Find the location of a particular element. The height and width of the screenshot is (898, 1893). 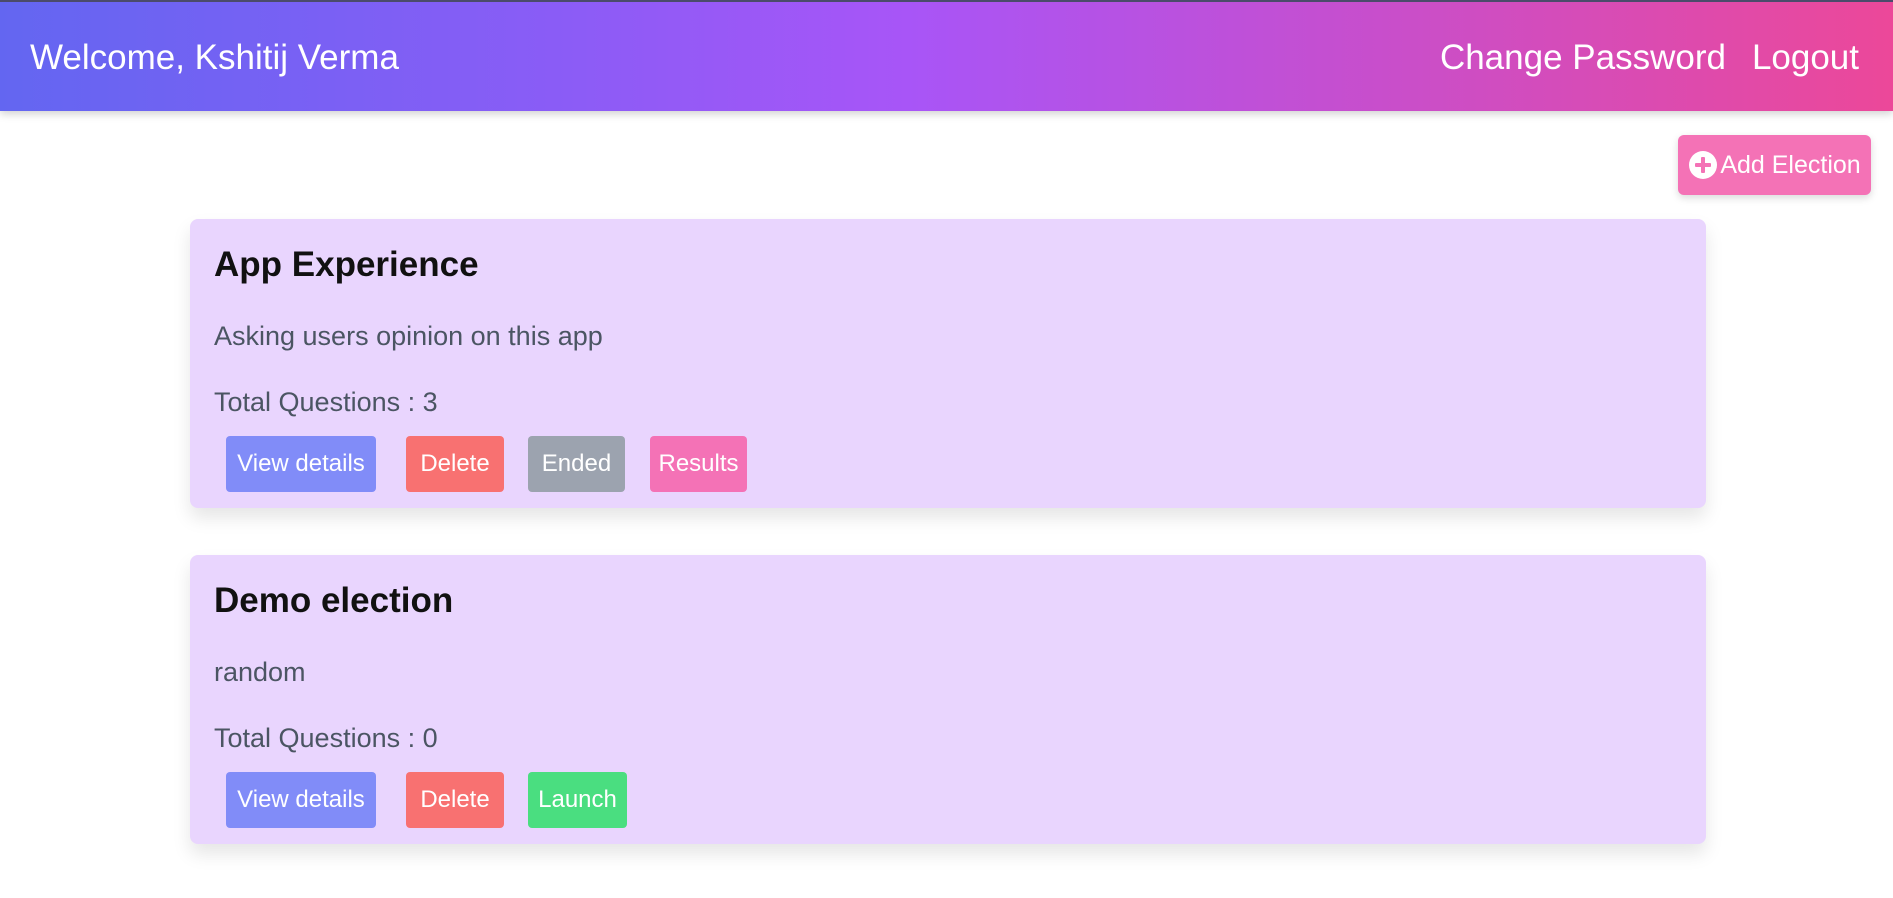

plus-circle-icon is located at coordinates (1703, 165).